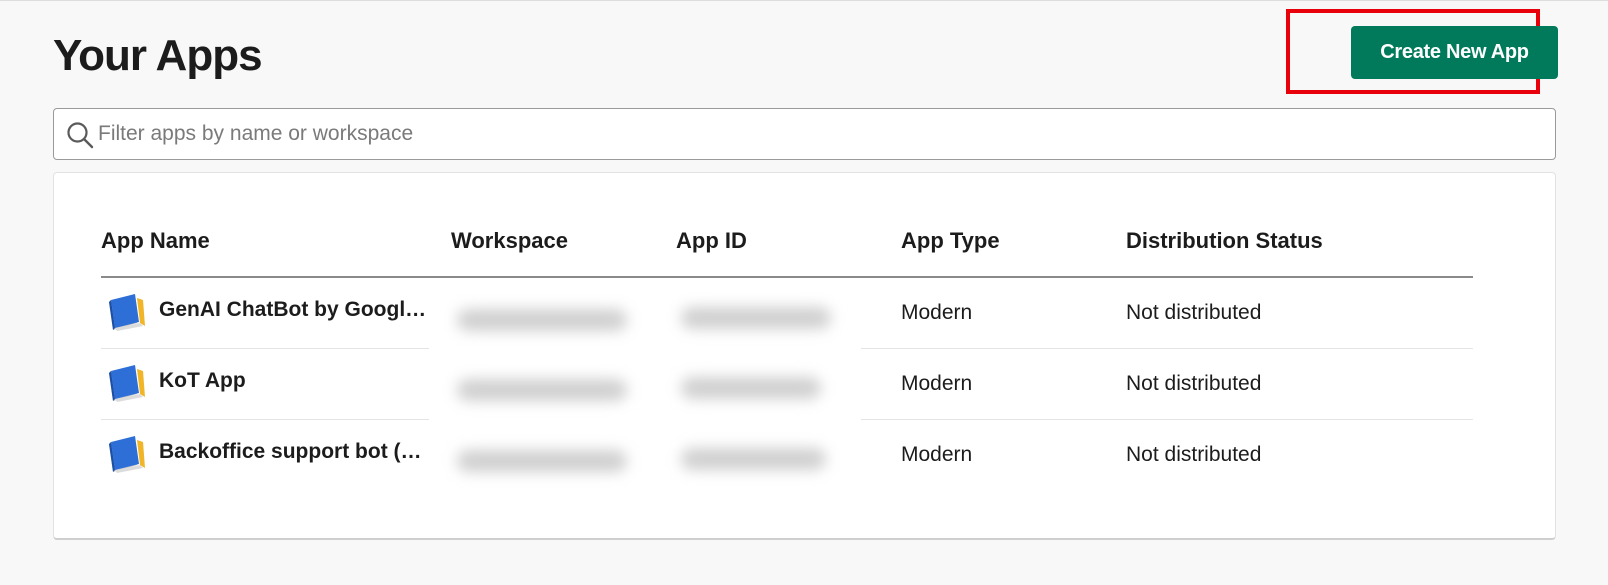  I want to click on filter-apps-input, so click(818, 134).